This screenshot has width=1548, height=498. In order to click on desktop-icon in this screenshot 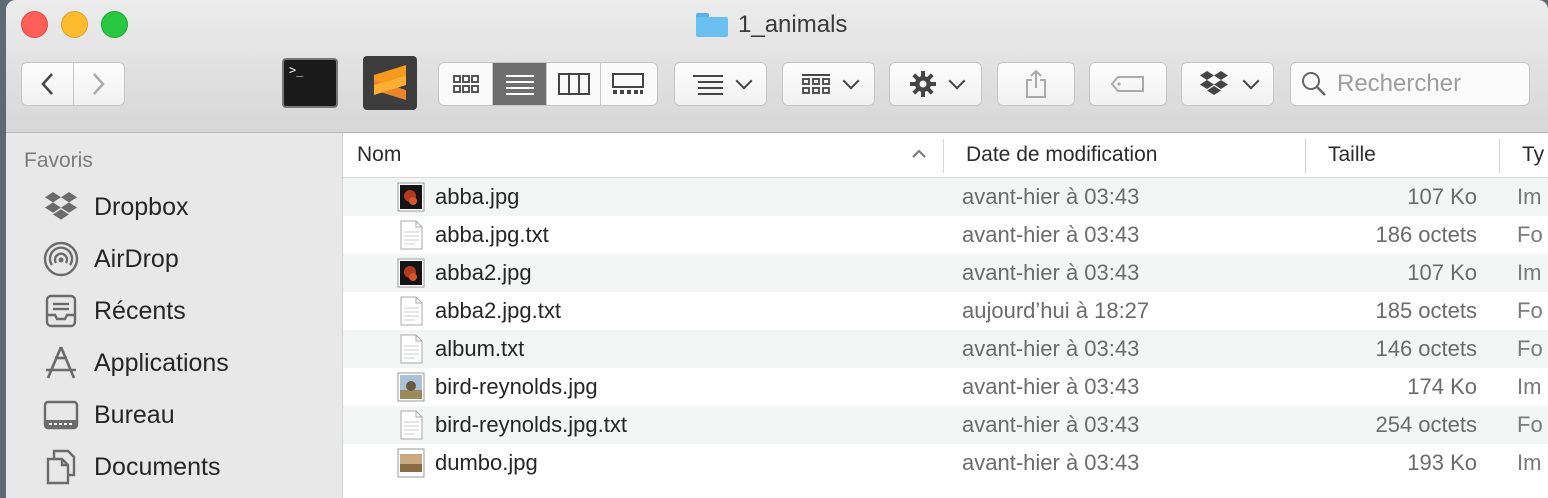, I will do `click(61, 415)`.